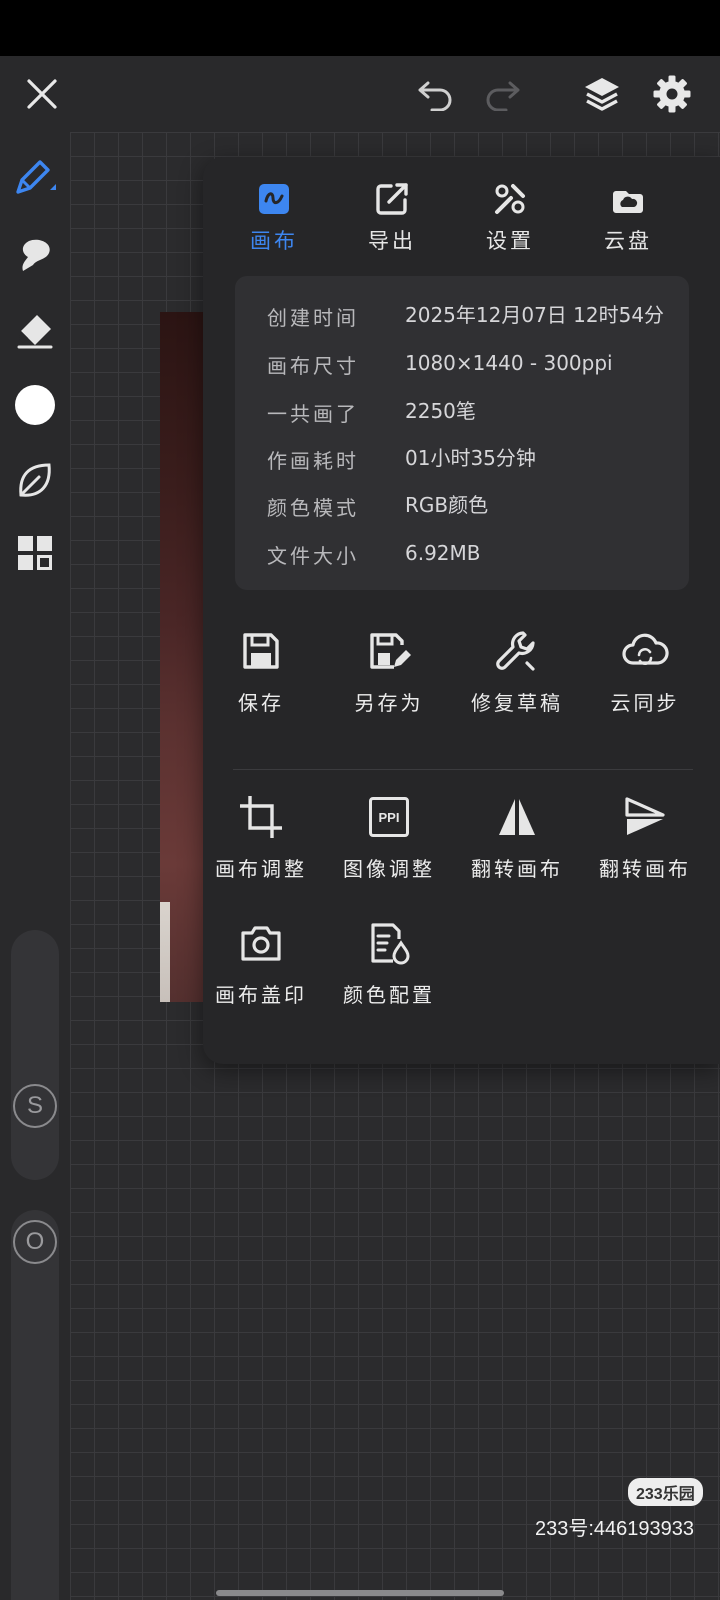 The width and height of the screenshot is (720, 1600). What do you see at coordinates (443, 553) in the screenshot?
I see `info-value: 6.92MB` at bounding box center [443, 553].